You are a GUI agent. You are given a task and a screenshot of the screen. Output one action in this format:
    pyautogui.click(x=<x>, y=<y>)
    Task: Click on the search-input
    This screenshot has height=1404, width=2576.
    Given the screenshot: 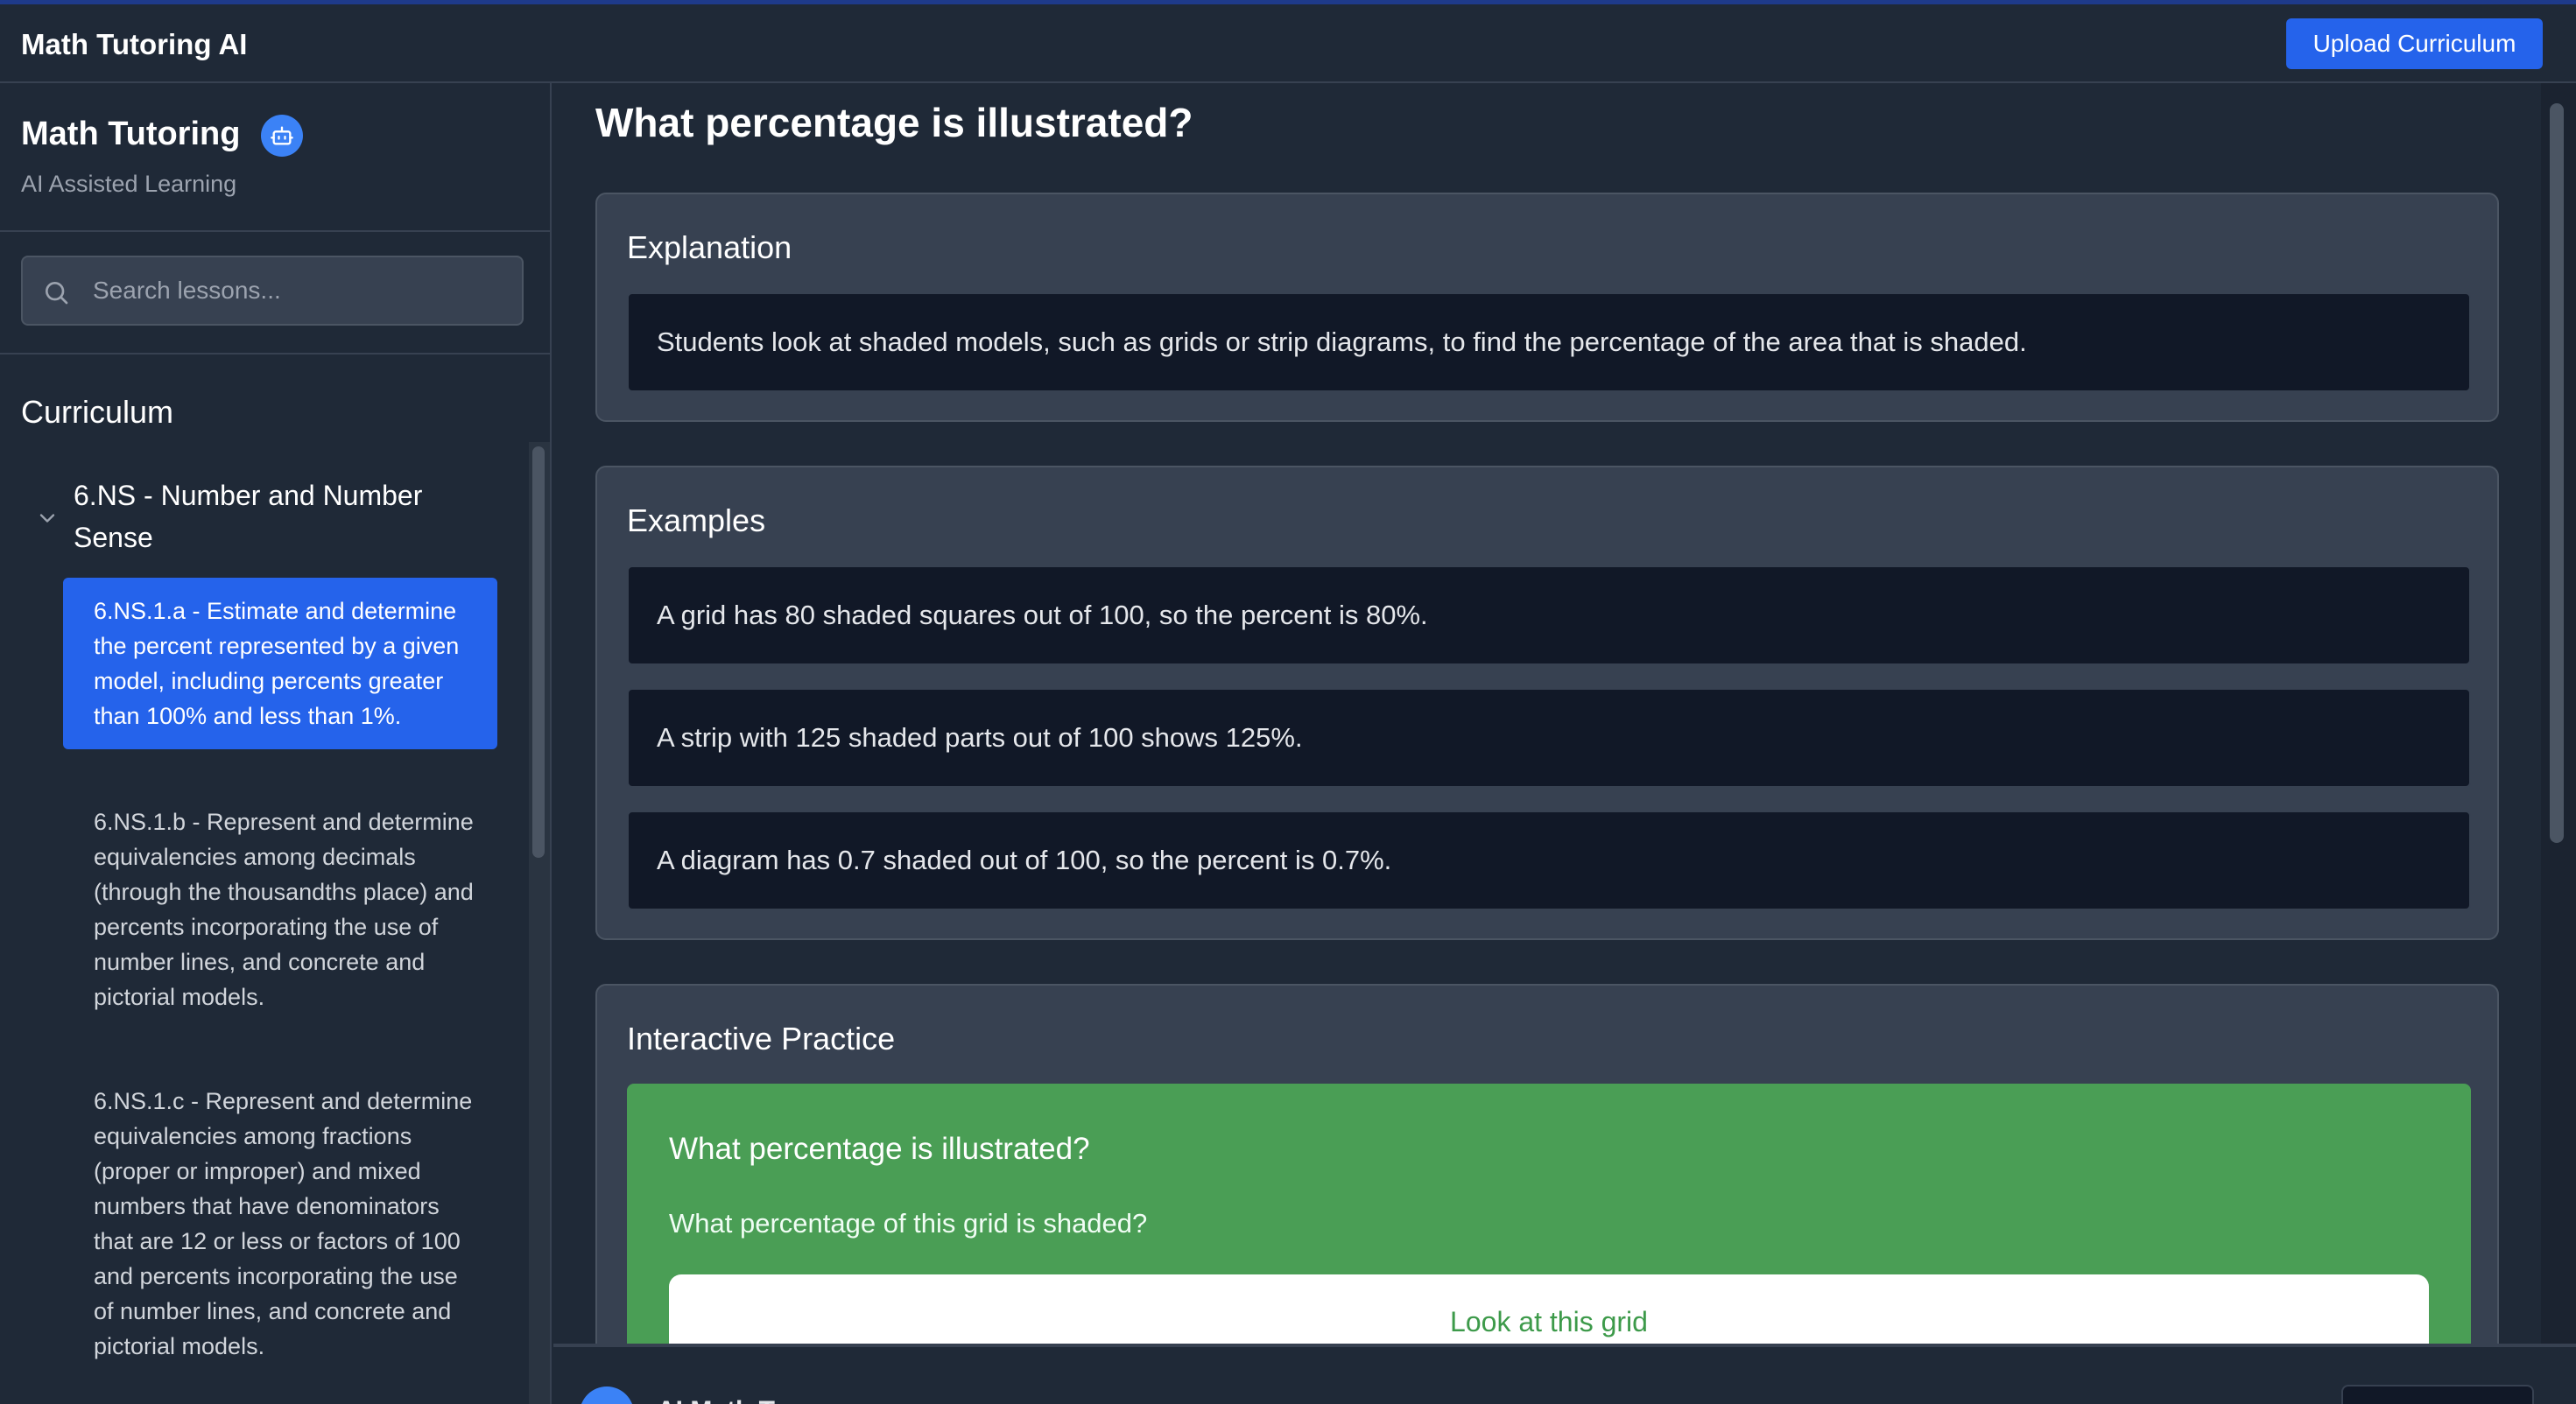 What is the action you would take?
    pyautogui.click(x=303, y=290)
    